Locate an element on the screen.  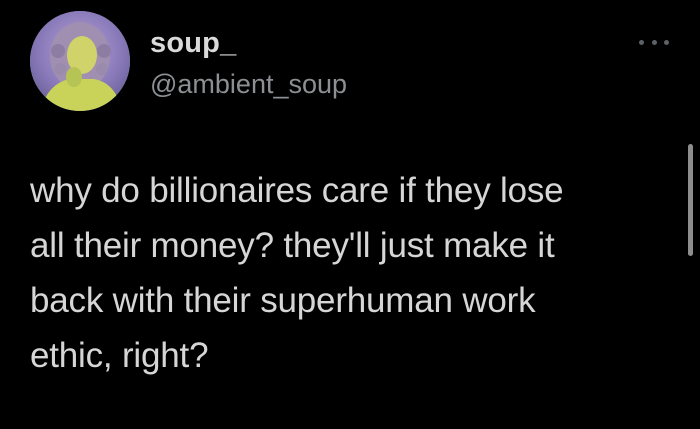
scrollbar-thumb is located at coordinates (690, 200).